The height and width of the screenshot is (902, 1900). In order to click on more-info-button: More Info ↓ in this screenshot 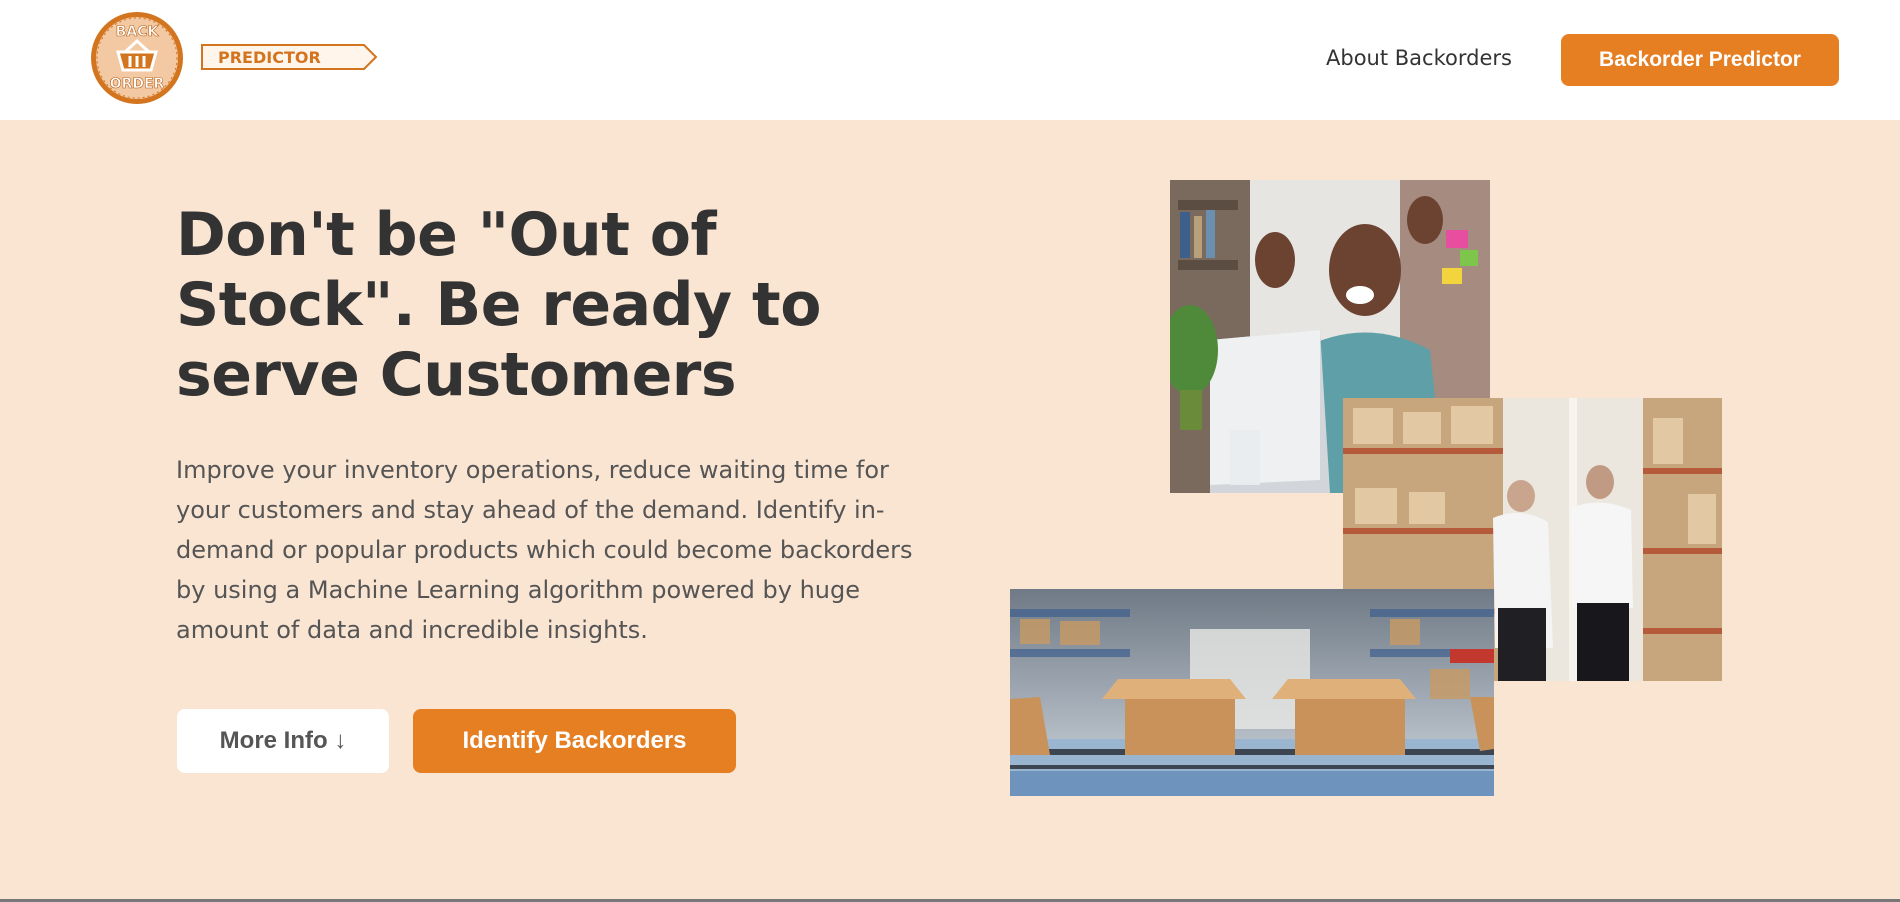, I will do `click(283, 741)`.